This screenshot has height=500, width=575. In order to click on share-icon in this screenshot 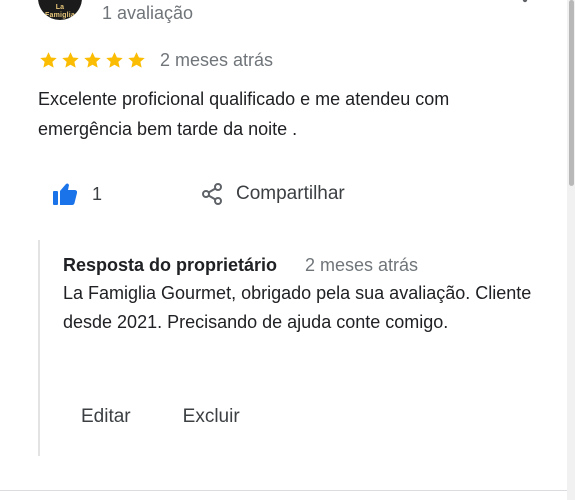, I will do `click(212, 194)`.